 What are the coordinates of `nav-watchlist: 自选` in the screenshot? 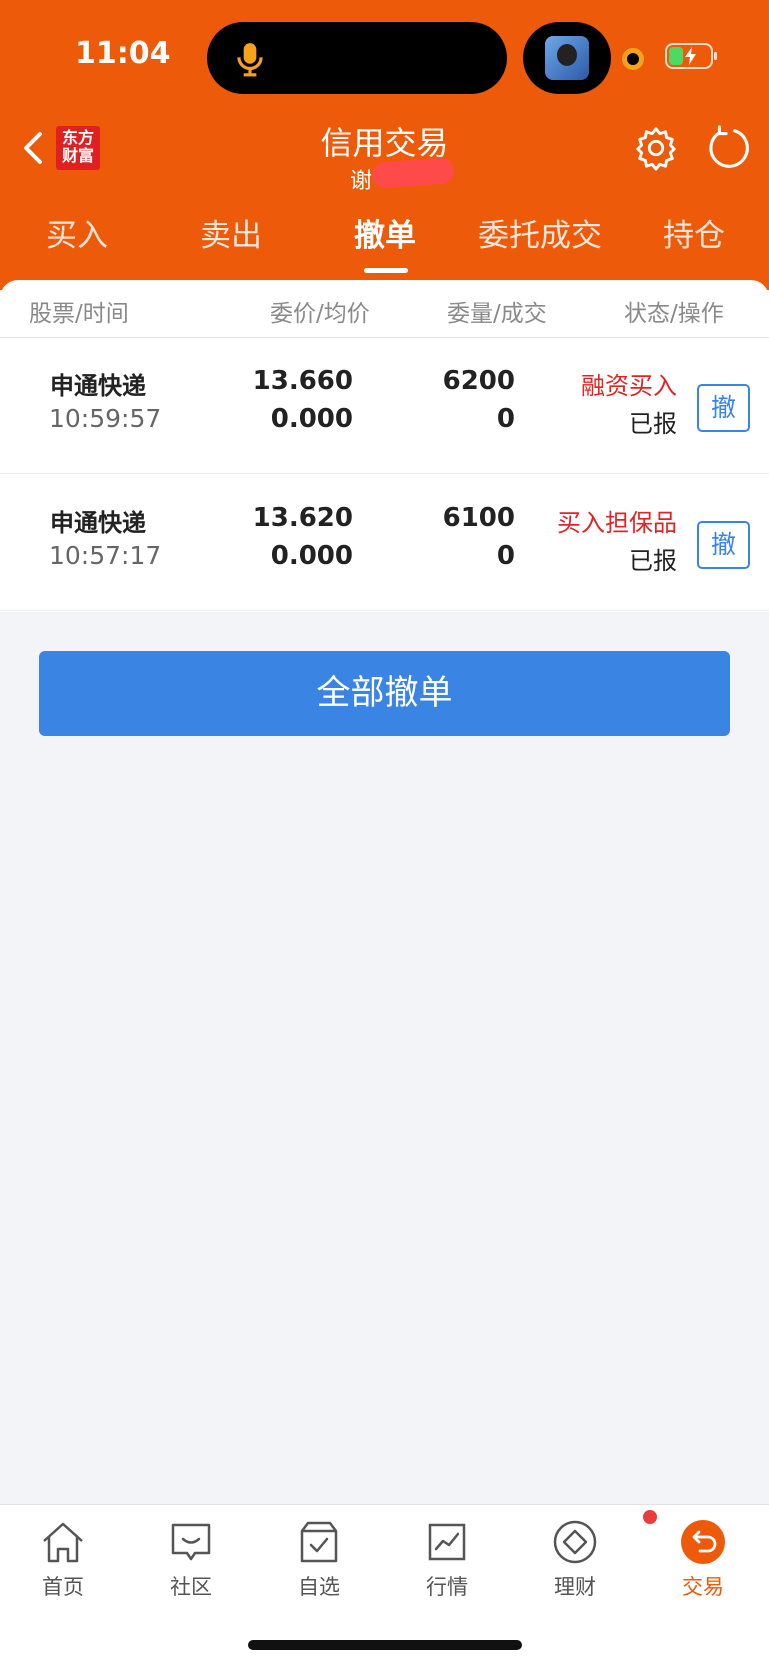 It's located at (319, 1559).